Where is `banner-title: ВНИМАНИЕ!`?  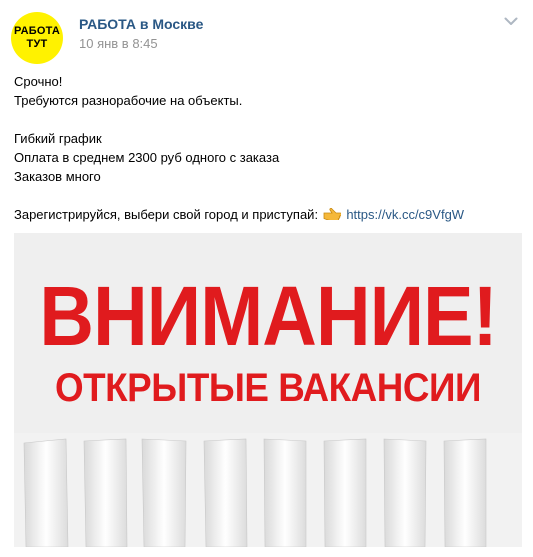 banner-title: ВНИМАНИЕ! is located at coordinates (268, 316).